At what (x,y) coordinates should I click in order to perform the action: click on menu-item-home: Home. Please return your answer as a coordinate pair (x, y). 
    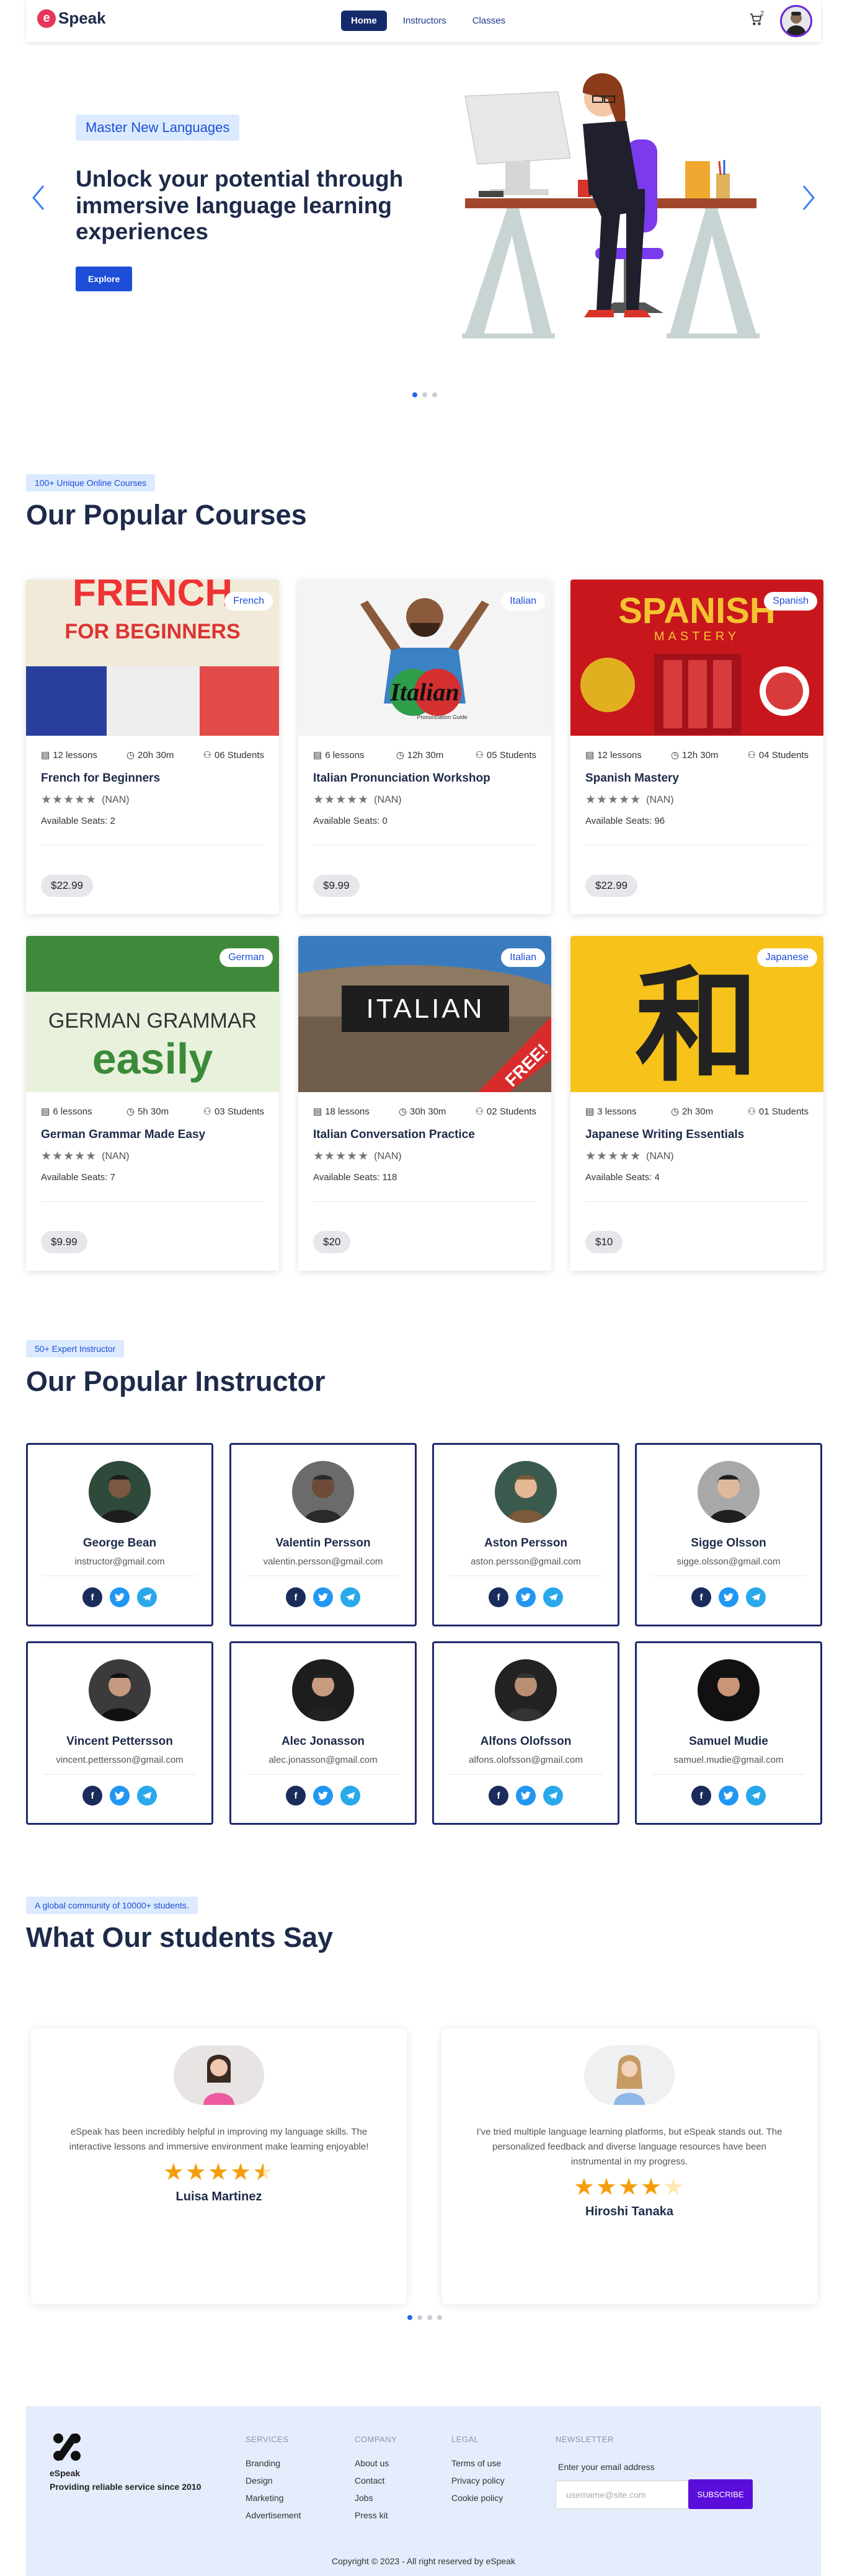
    Looking at the image, I should click on (364, 21).